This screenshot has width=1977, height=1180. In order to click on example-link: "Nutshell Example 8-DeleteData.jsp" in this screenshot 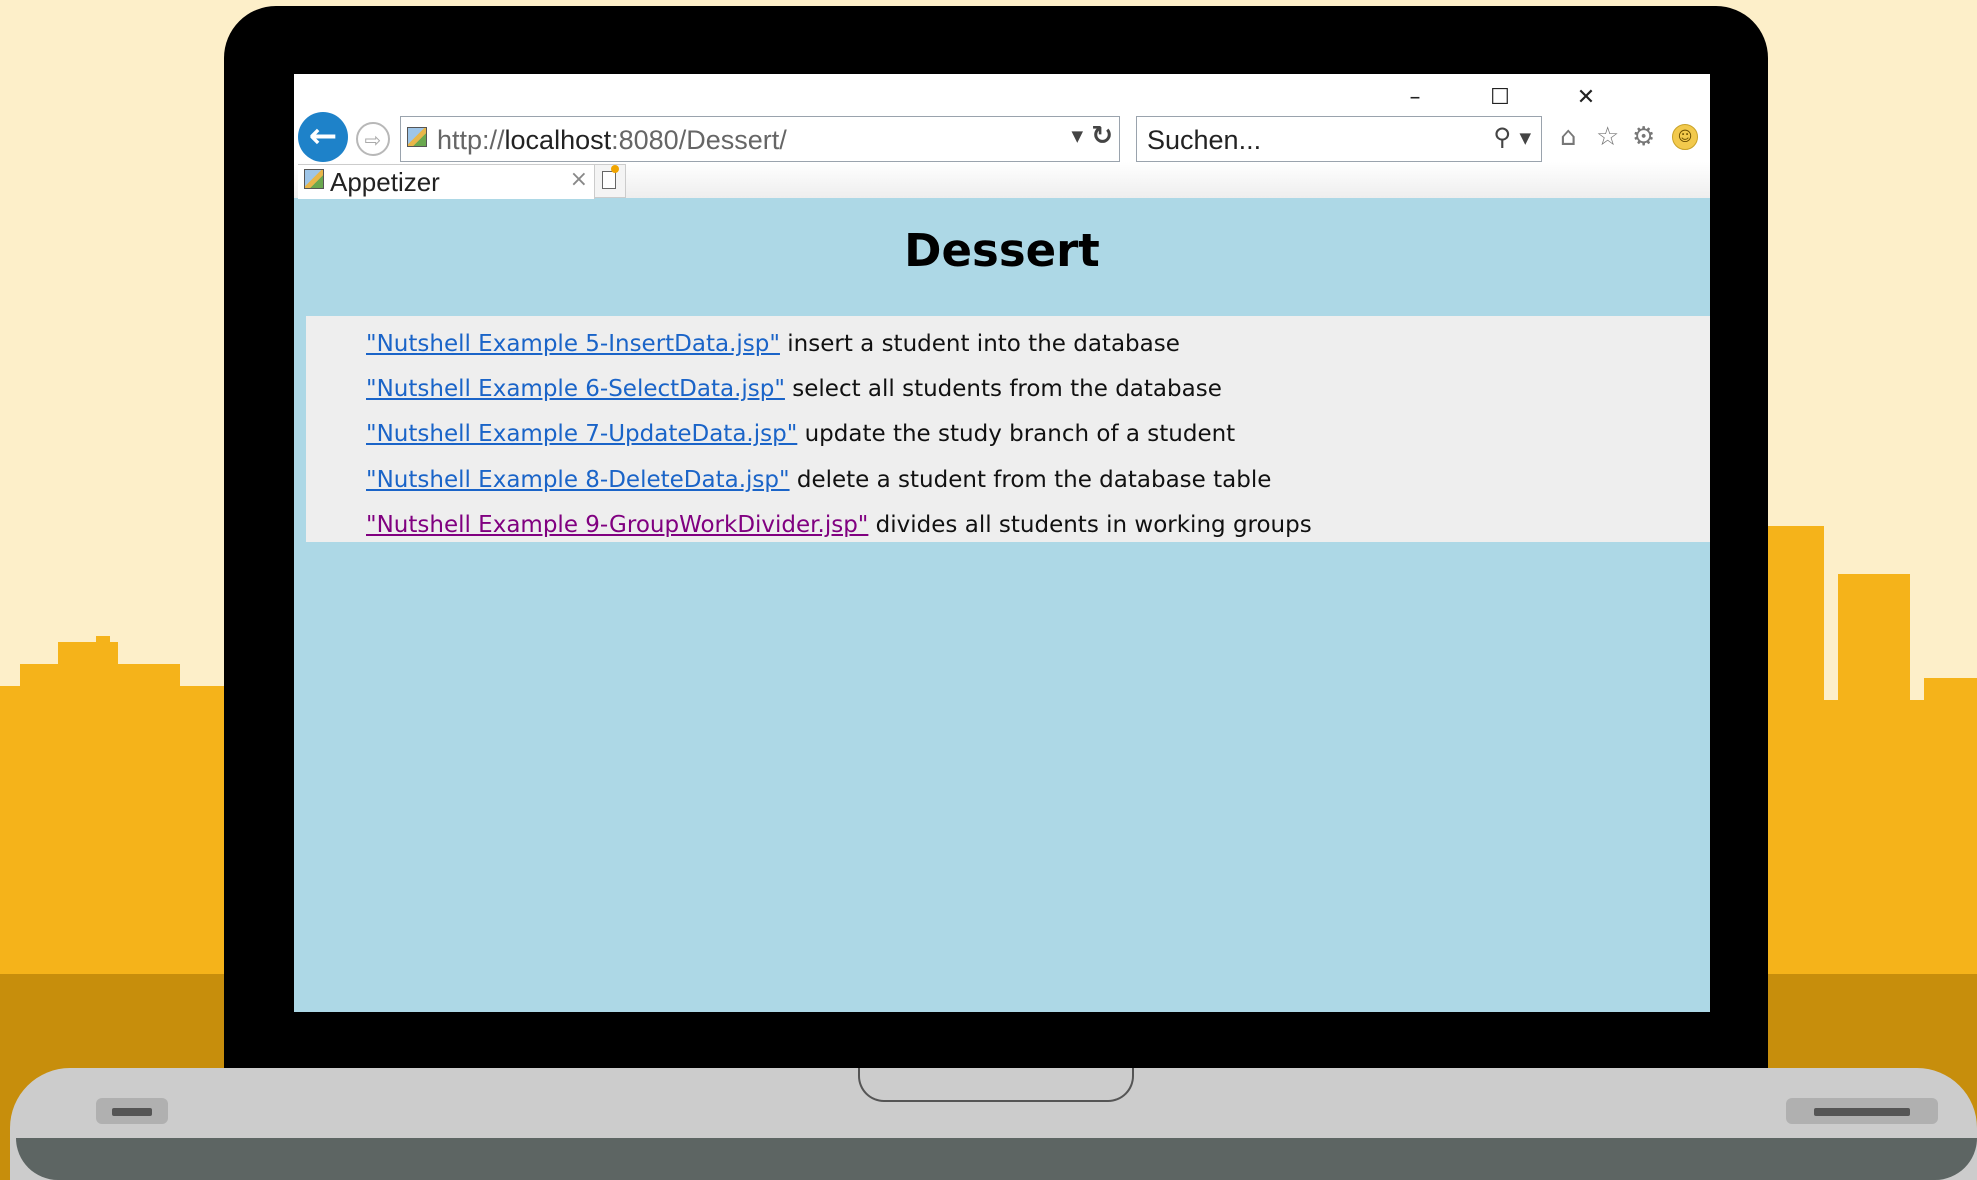, I will do `click(578, 480)`.